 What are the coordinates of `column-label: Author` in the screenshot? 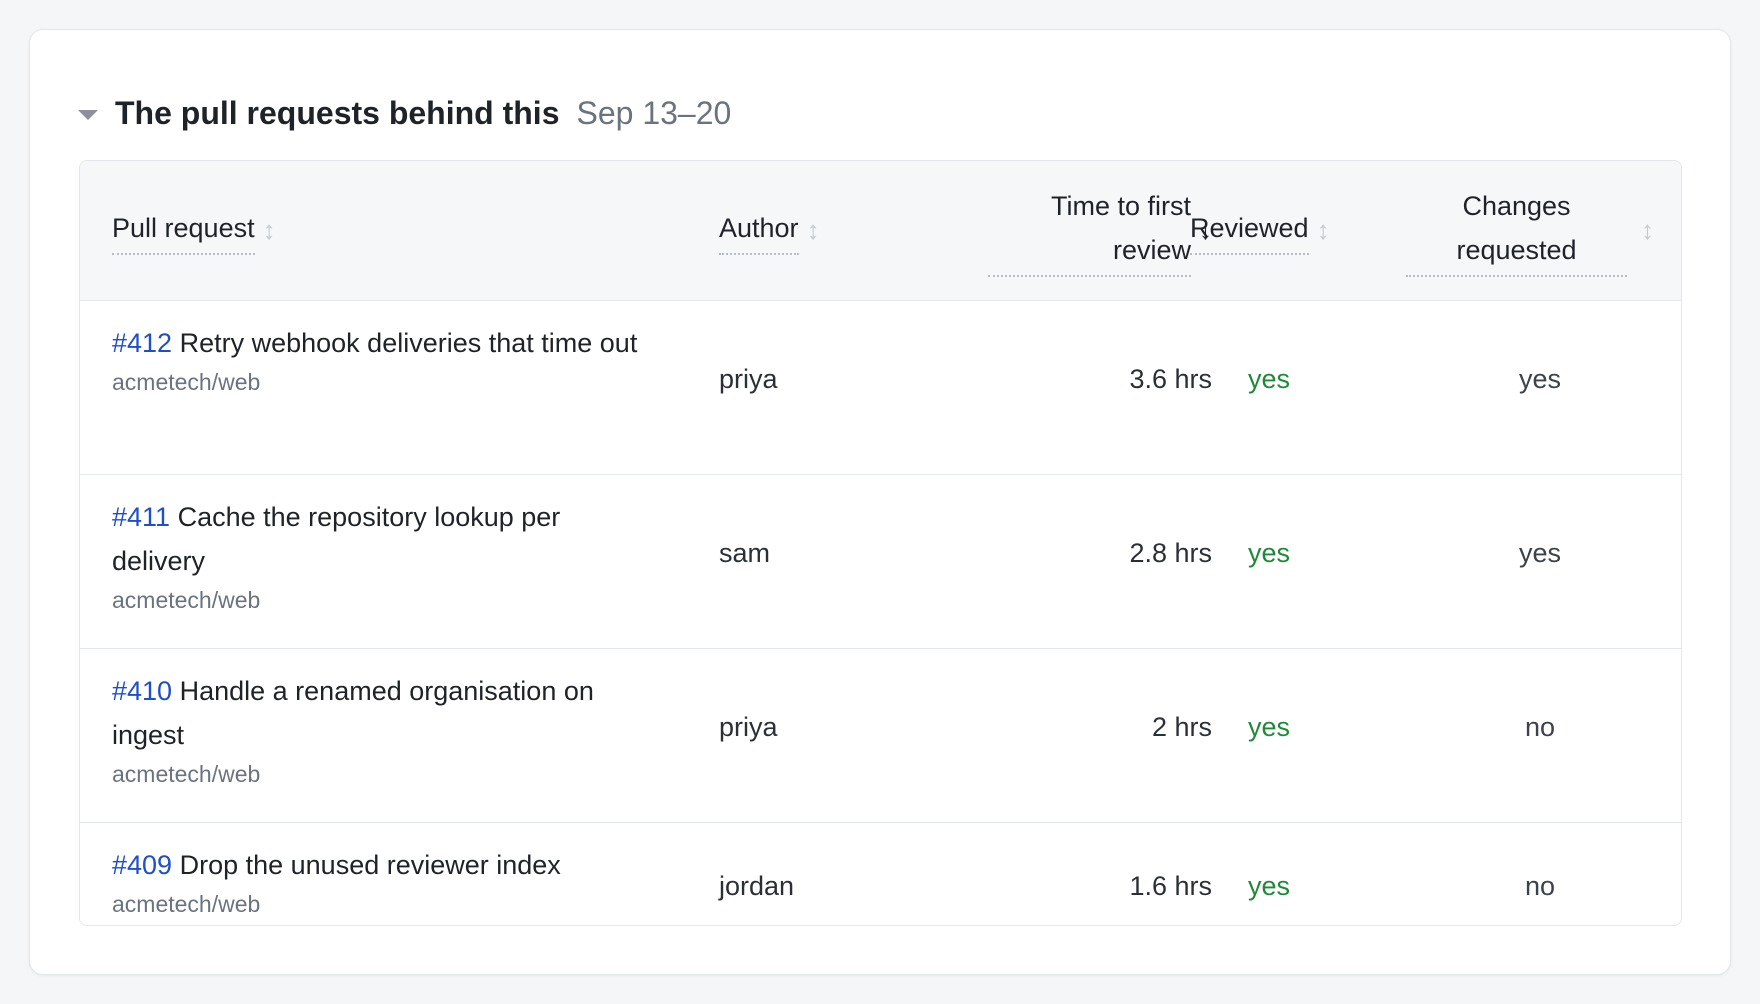 It's located at (759, 230).